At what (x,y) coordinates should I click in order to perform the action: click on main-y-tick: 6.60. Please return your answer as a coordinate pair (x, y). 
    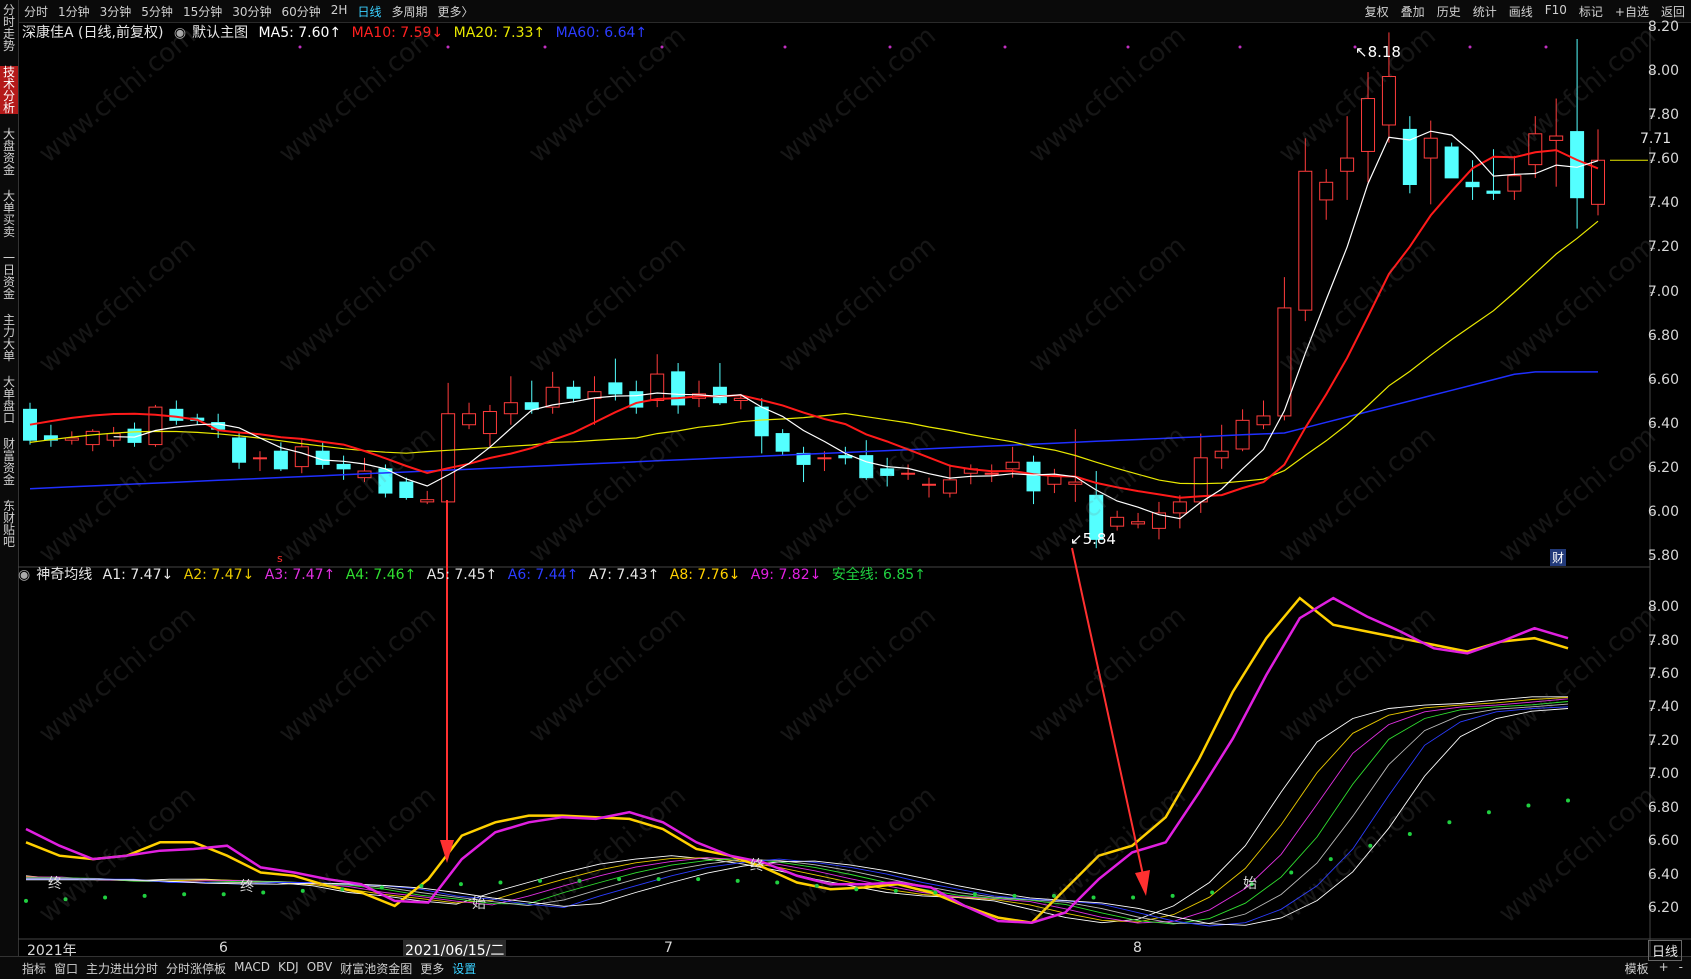
    Looking at the image, I should click on (1663, 379).